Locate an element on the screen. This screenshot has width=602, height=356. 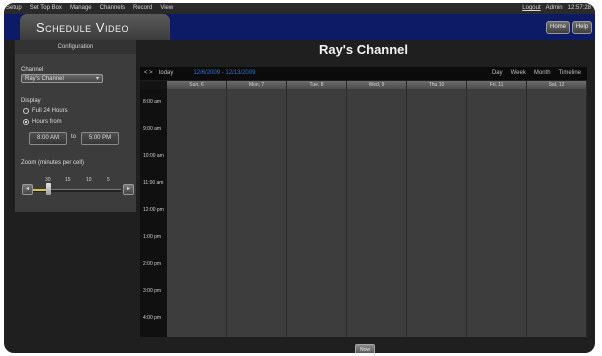
day-column-tue is located at coordinates (317, 213).